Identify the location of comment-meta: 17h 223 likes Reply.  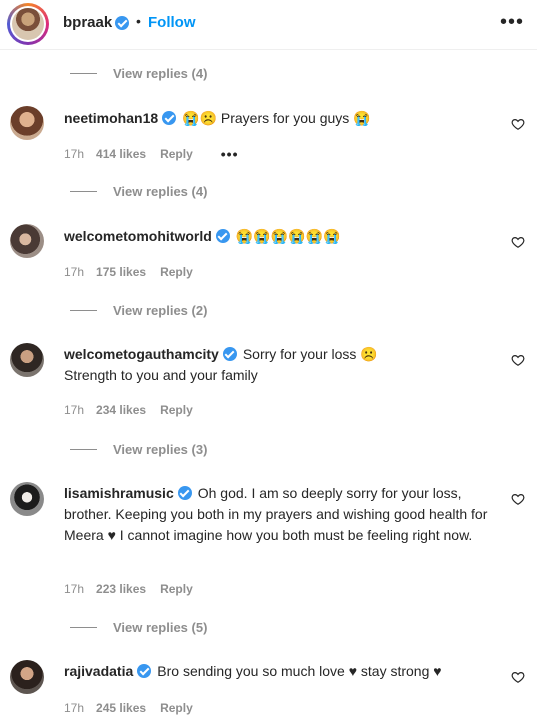
(128, 589).